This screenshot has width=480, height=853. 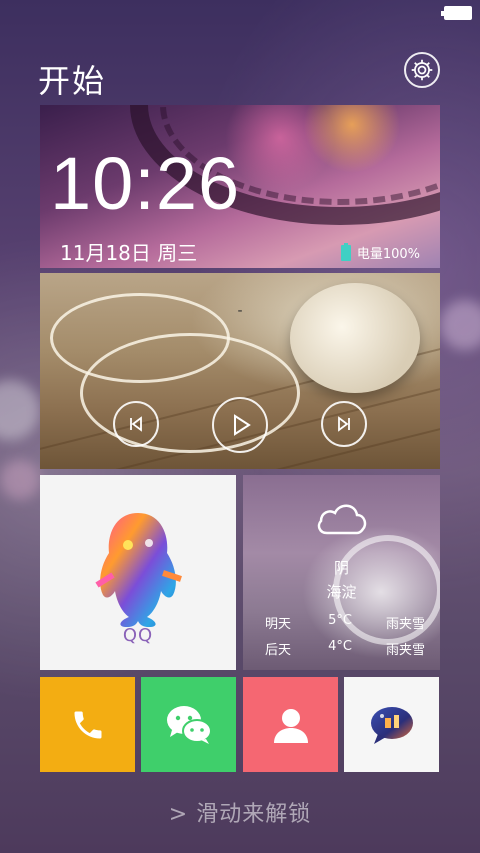 I want to click on clock-time: 10:26, so click(x=145, y=183).